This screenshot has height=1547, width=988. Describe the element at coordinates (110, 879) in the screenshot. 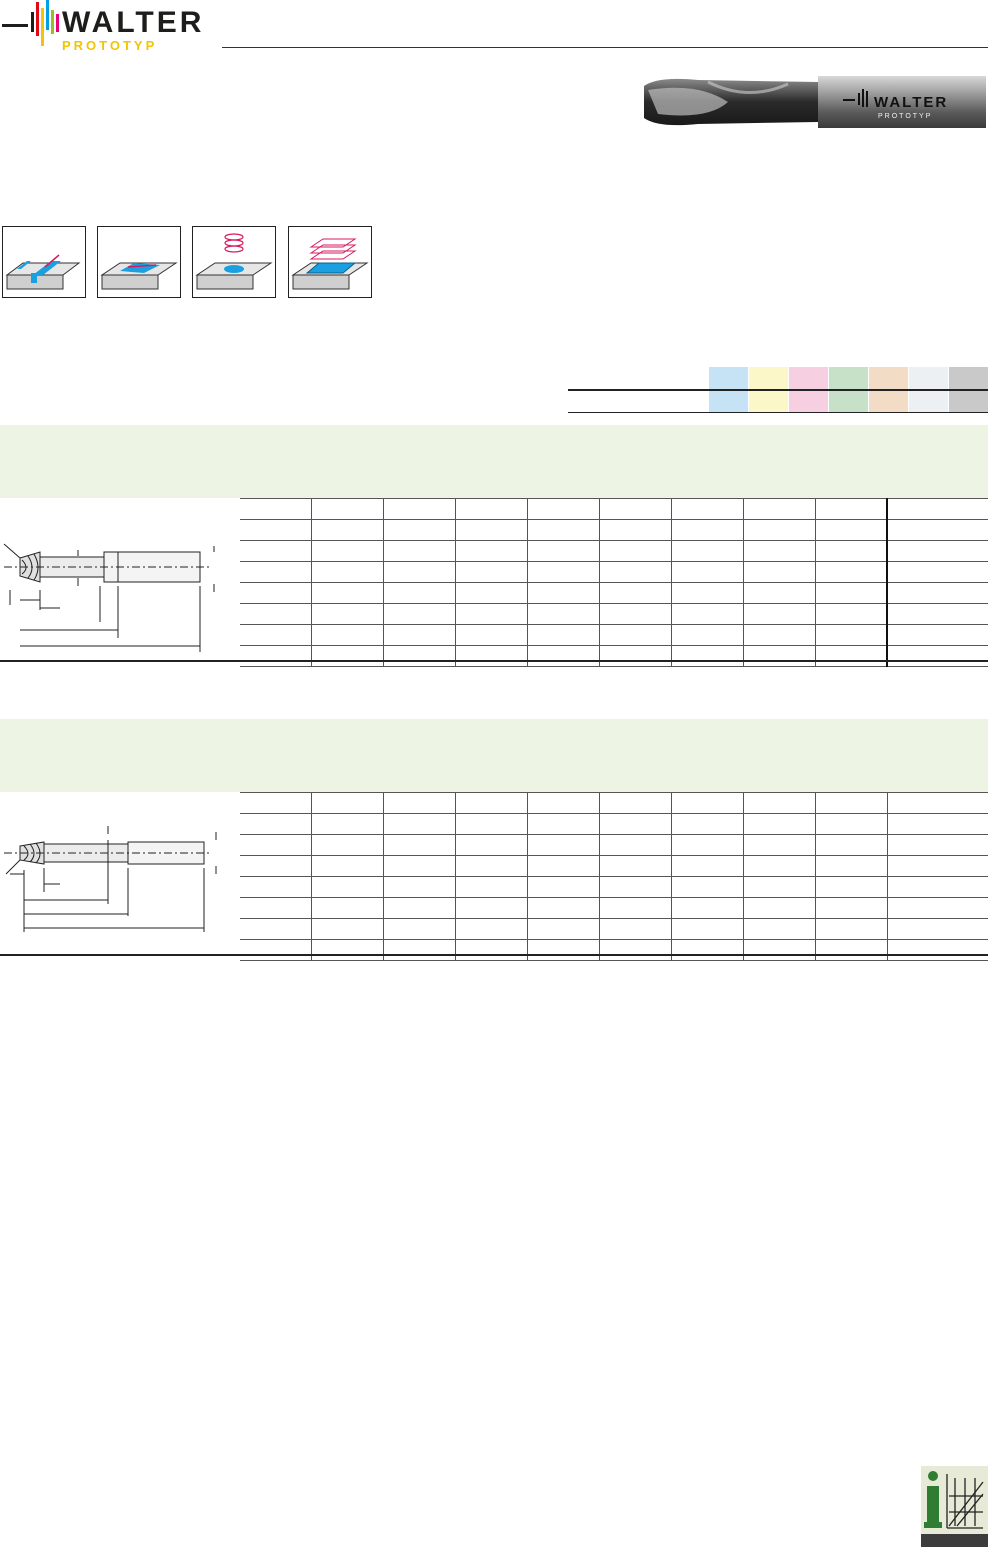

I see `section-2-dimension-drawing` at that location.